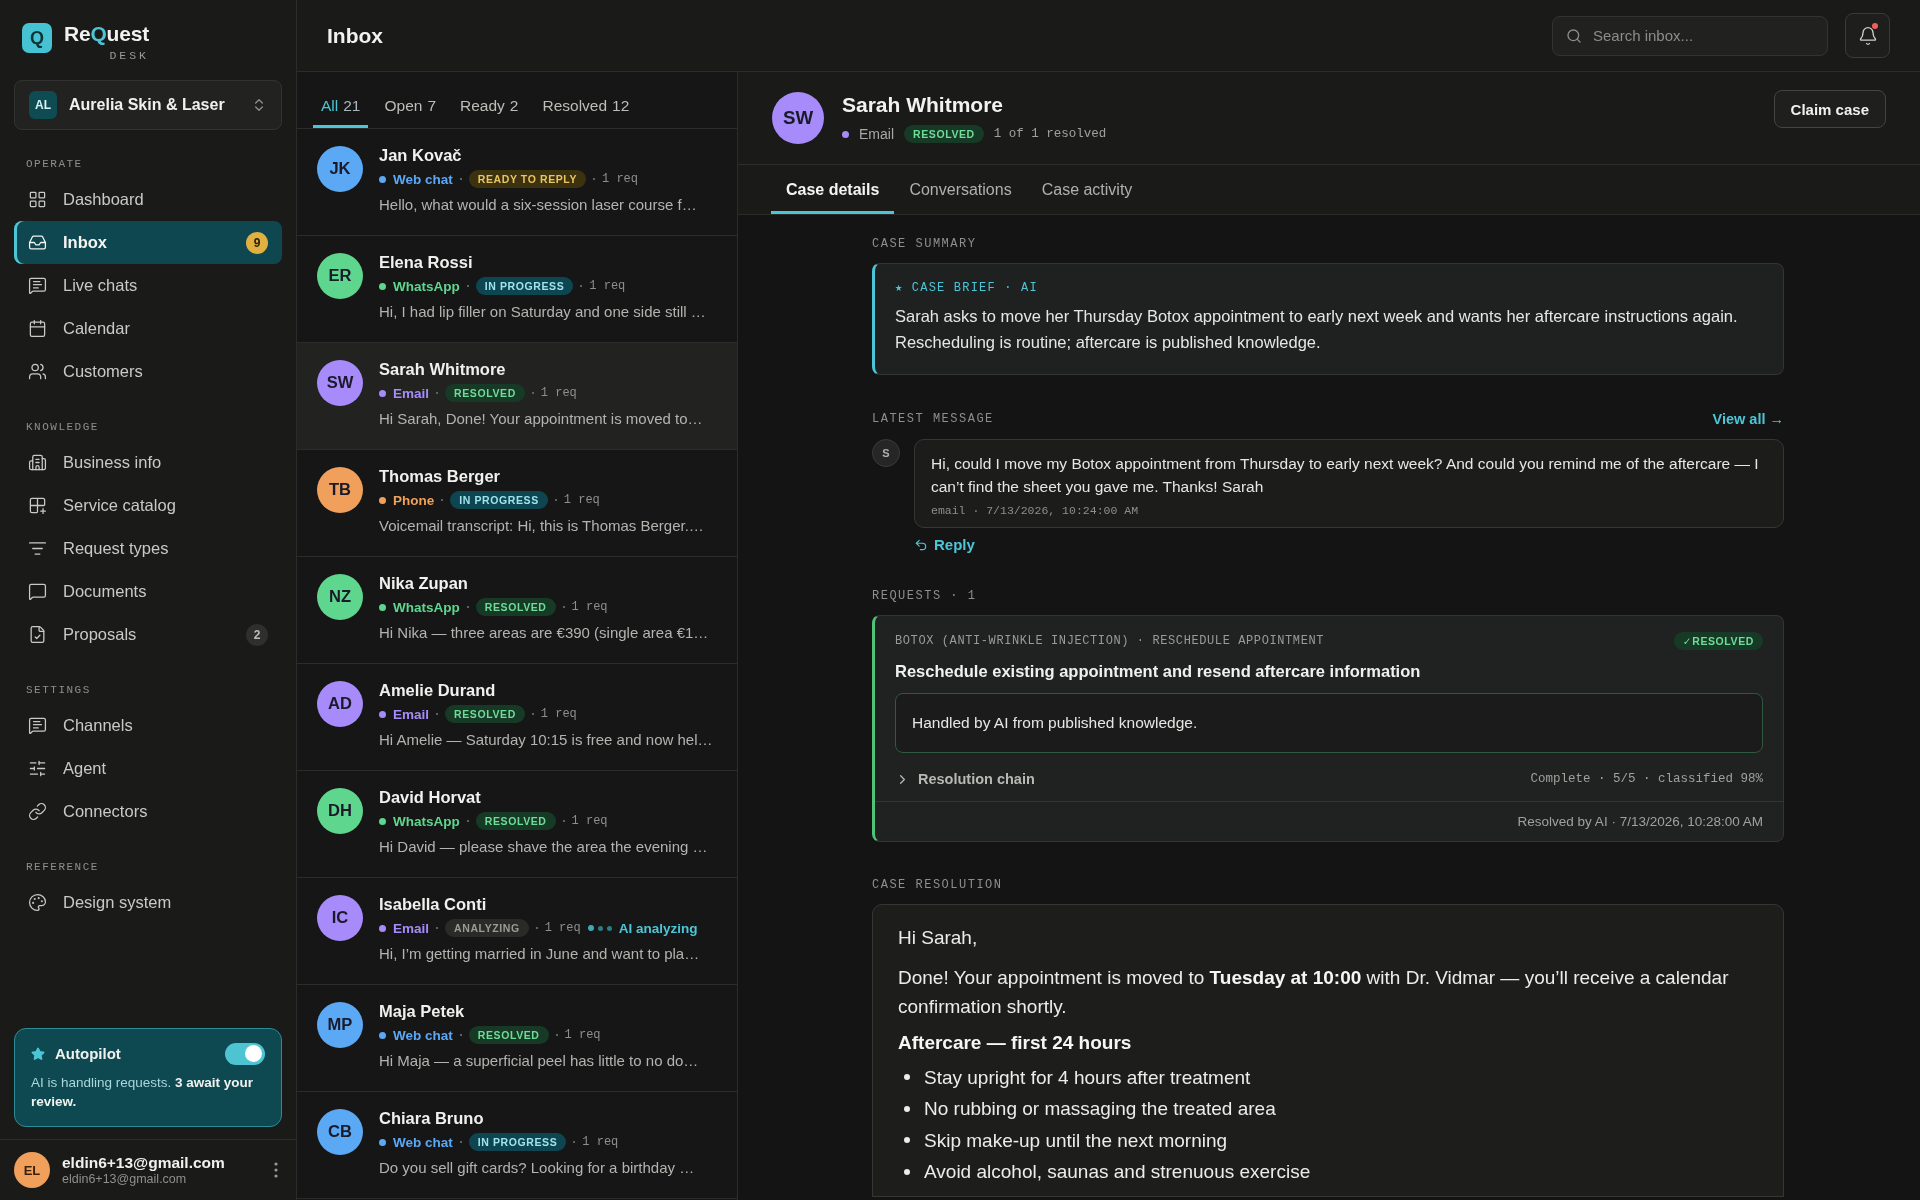 The height and width of the screenshot is (1200, 1920). Describe the element at coordinates (1314, 992) in the screenshot. I see `resolution-paragraph: Done! Your appointment is moved to Tuesday at 10:00 with Dr. Vidmar — you’ll receive a calendar confirmation shortly.` at that location.